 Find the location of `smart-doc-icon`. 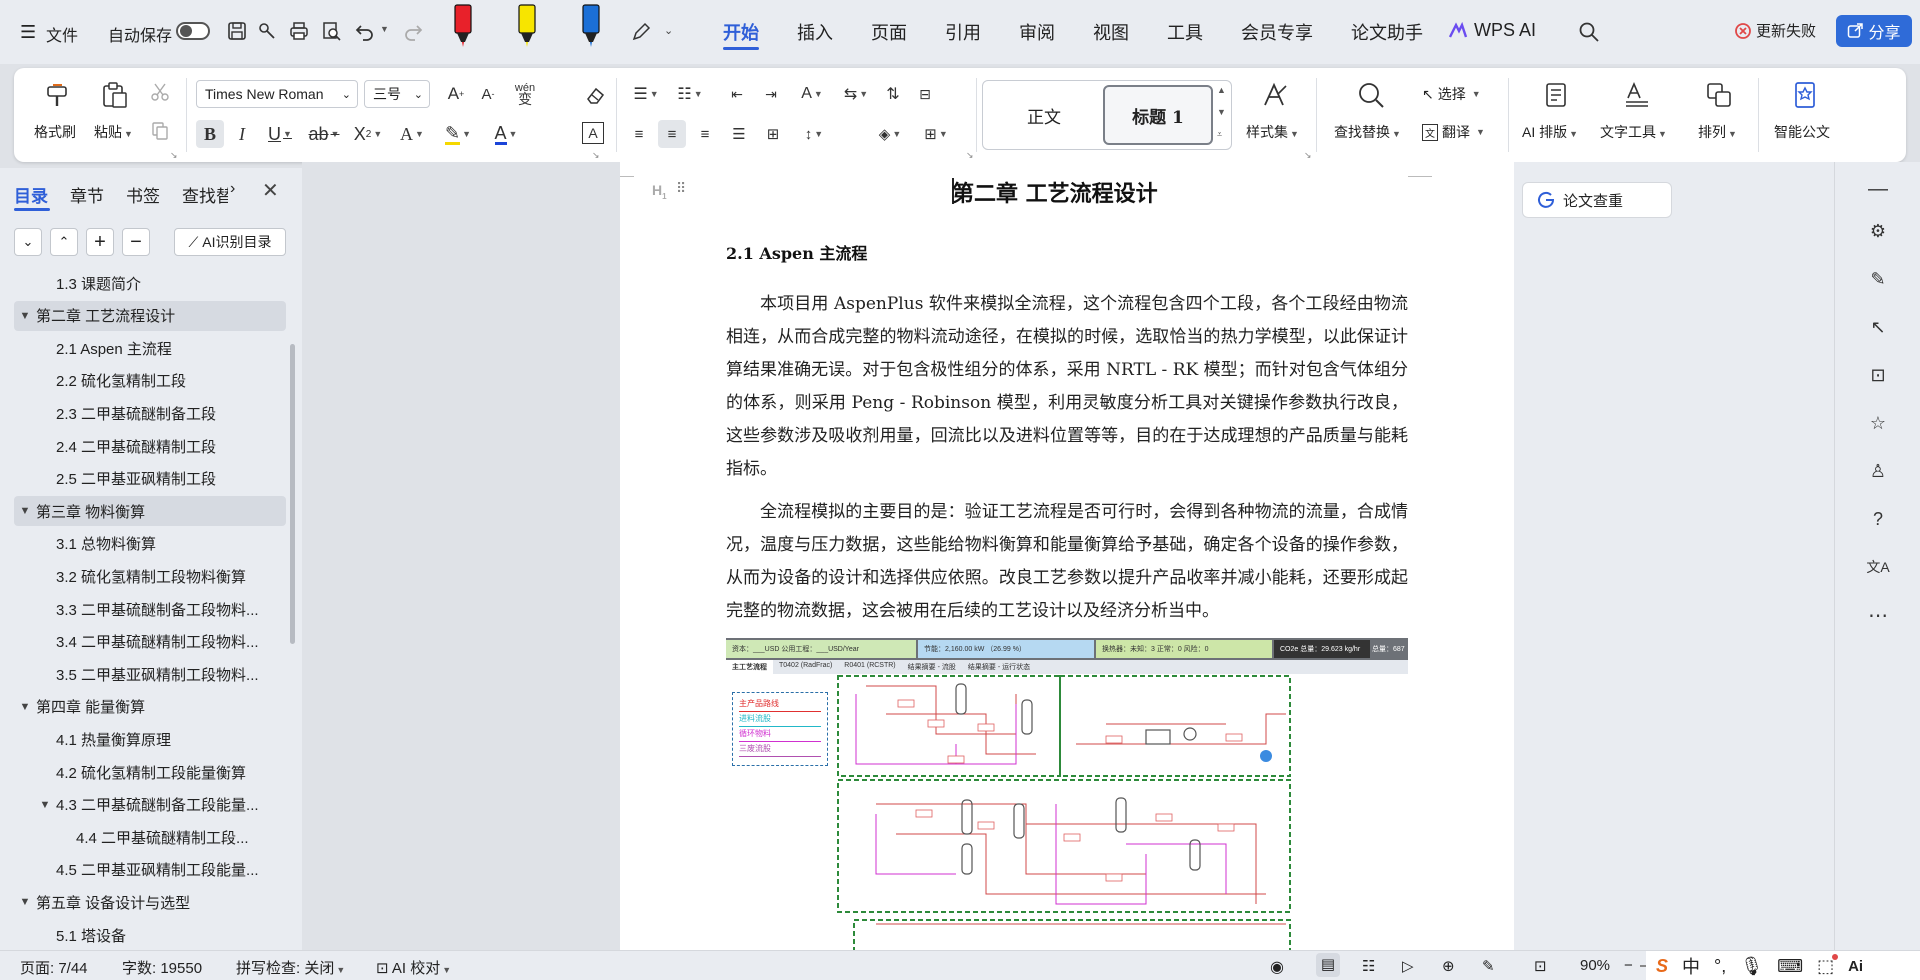

smart-doc-icon is located at coordinates (1805, 95).